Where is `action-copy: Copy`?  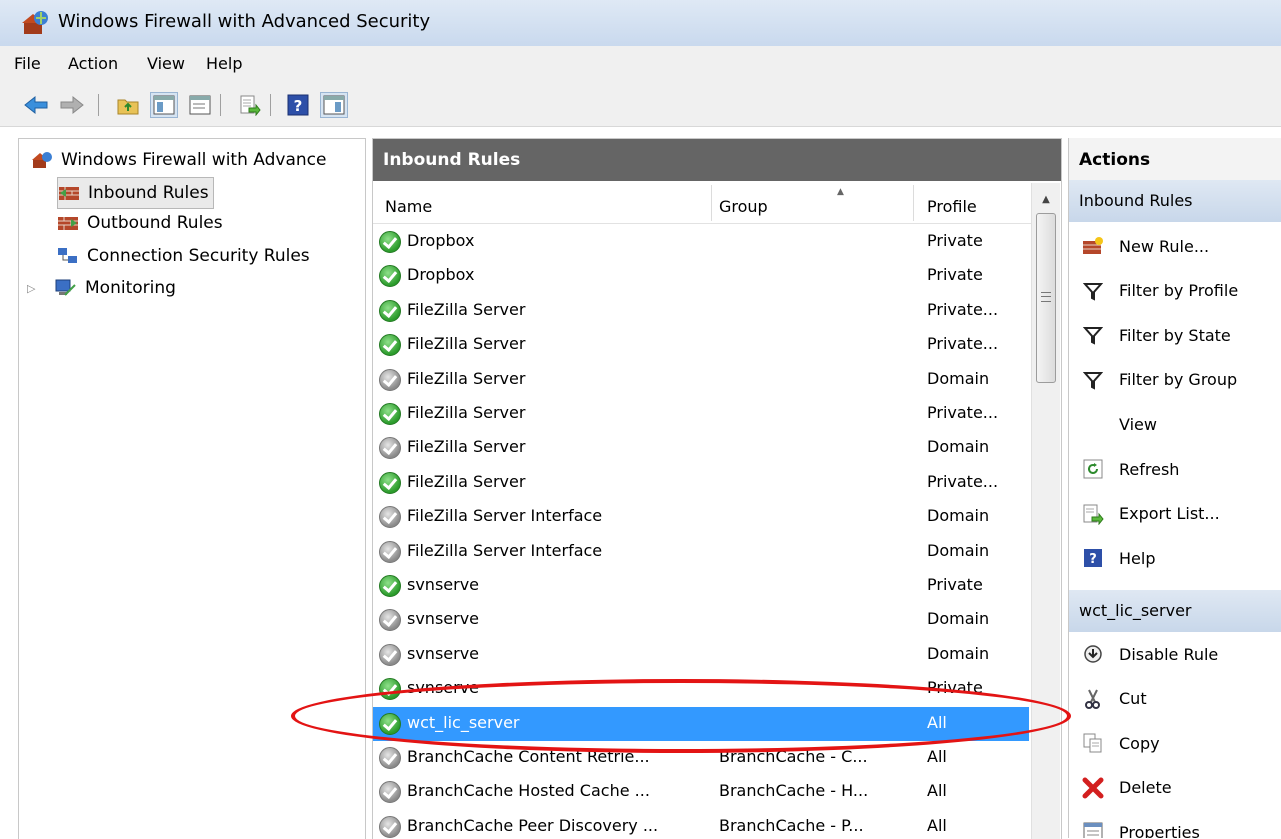
action-copy: Copy is located at coordinates (1175, 743).